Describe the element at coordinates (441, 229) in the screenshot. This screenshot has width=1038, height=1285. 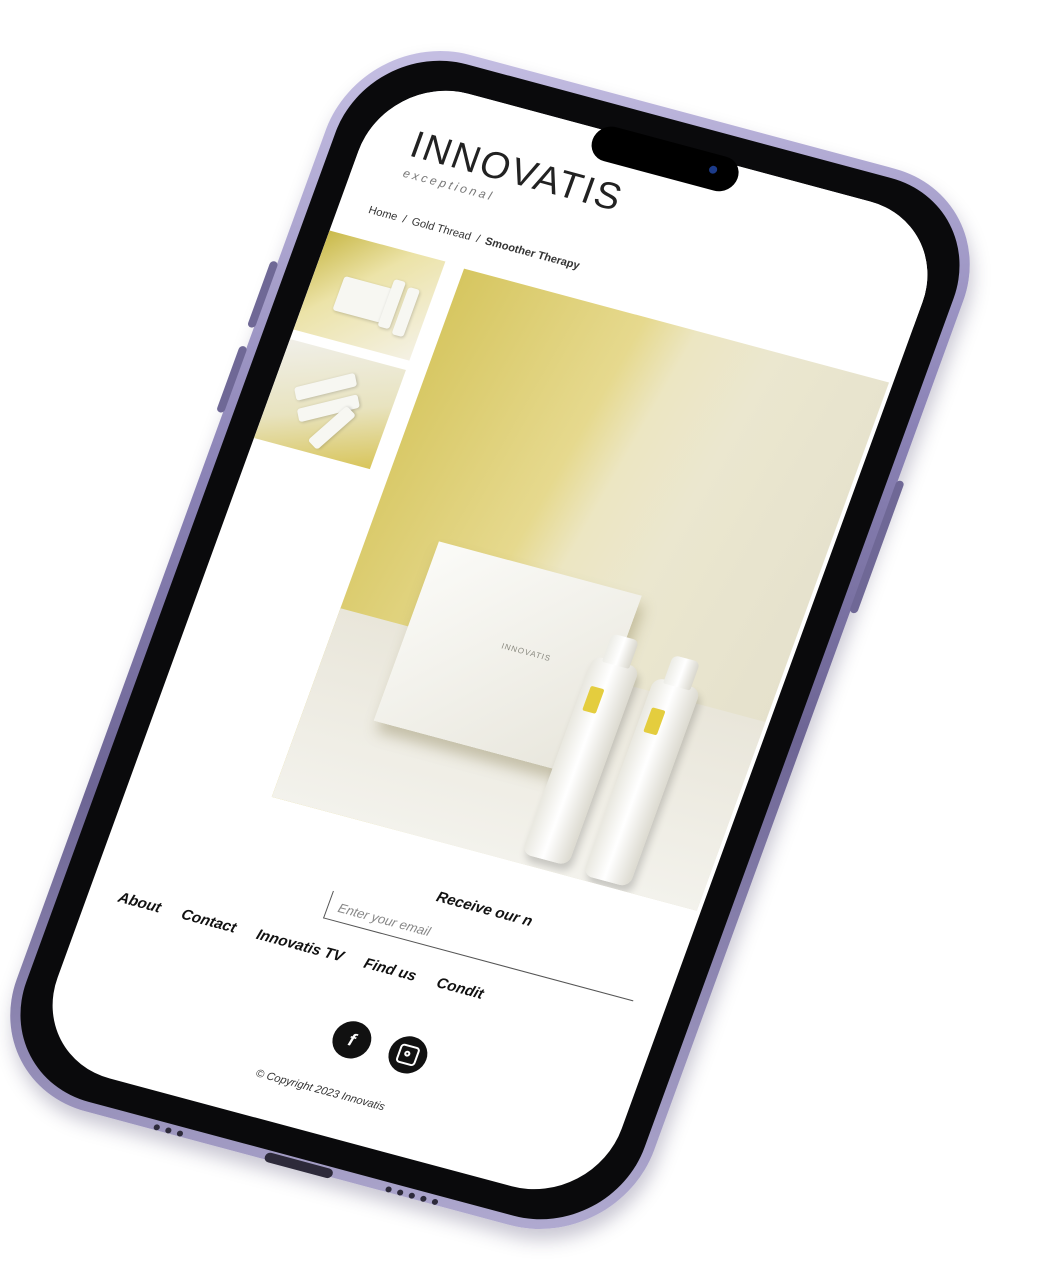
I see `breadcrumb-gold-thread: Gold Thread` at that location.